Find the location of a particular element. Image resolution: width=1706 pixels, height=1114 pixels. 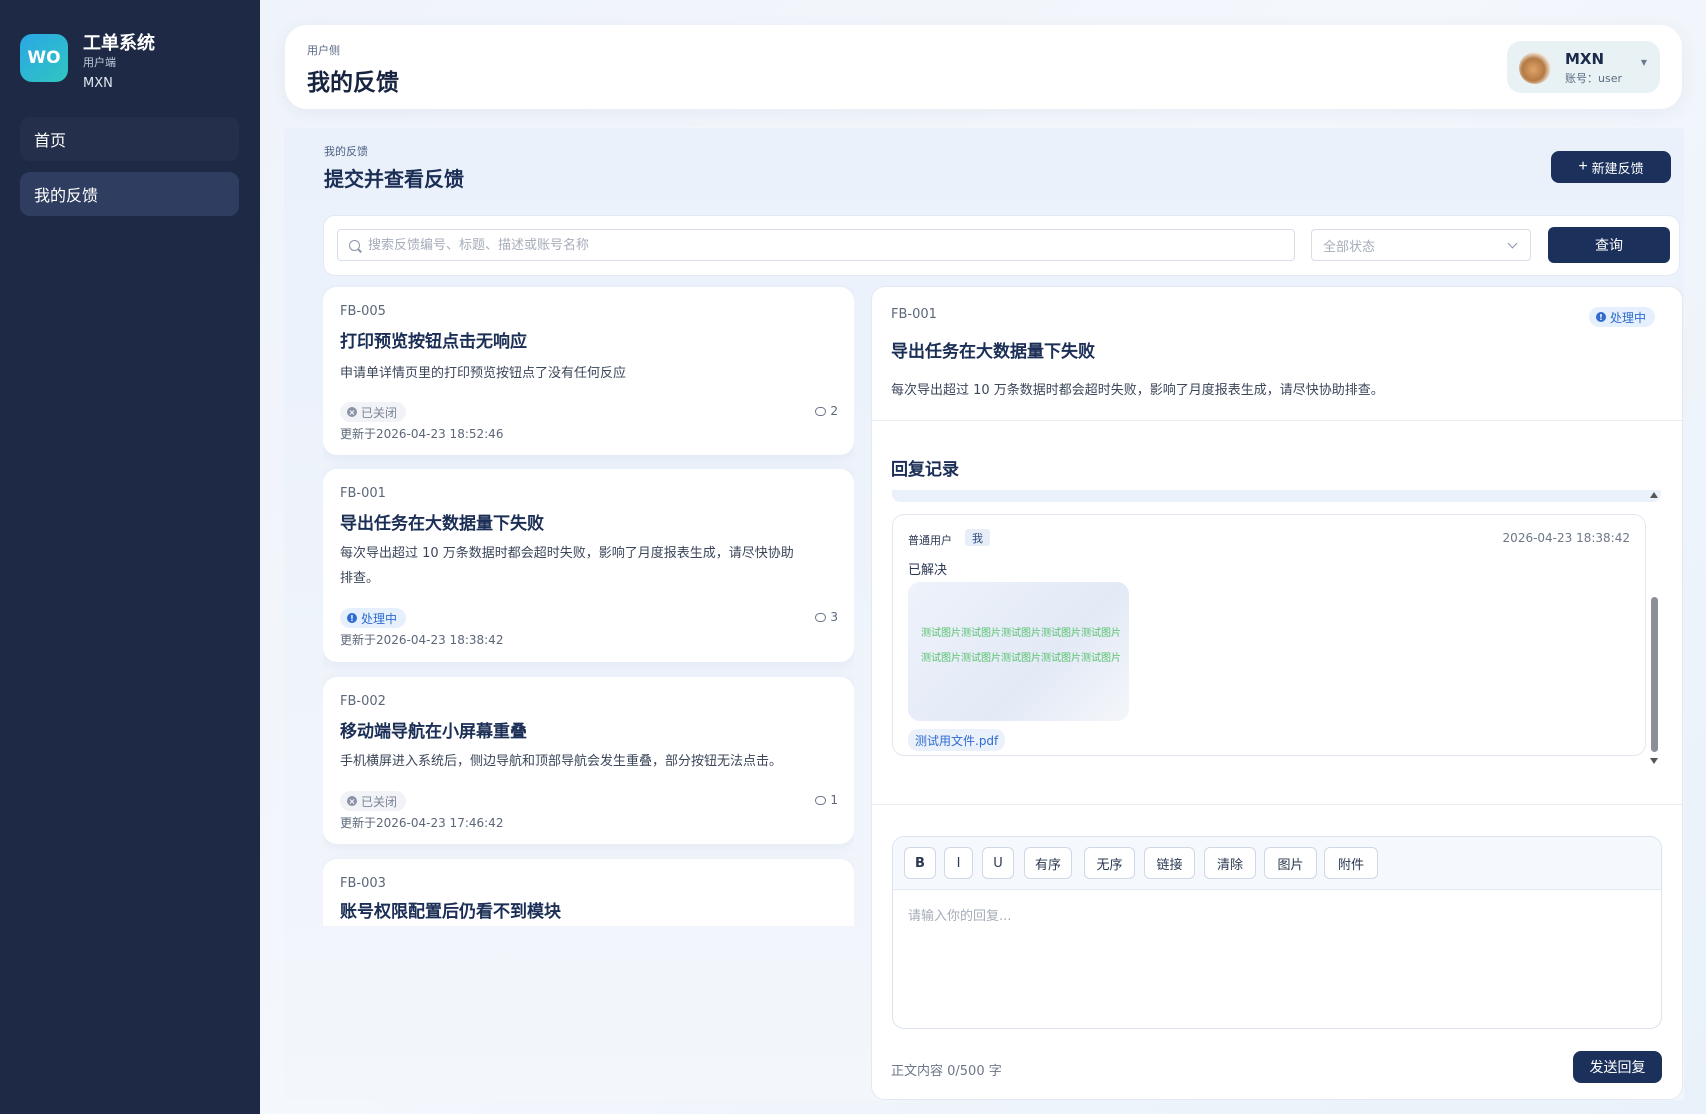

char-count: 正文内容 0/500 字 is located at coordinates (946, 1071).